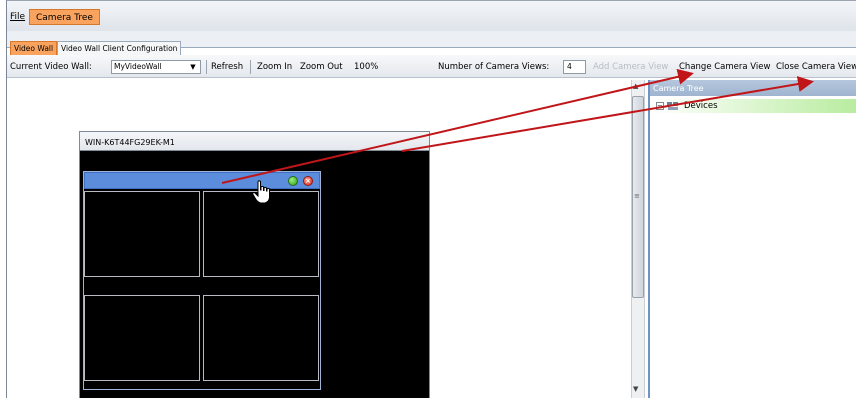  I want to click on video-wall-select-value: MyVideoWall, so click(138, 66).